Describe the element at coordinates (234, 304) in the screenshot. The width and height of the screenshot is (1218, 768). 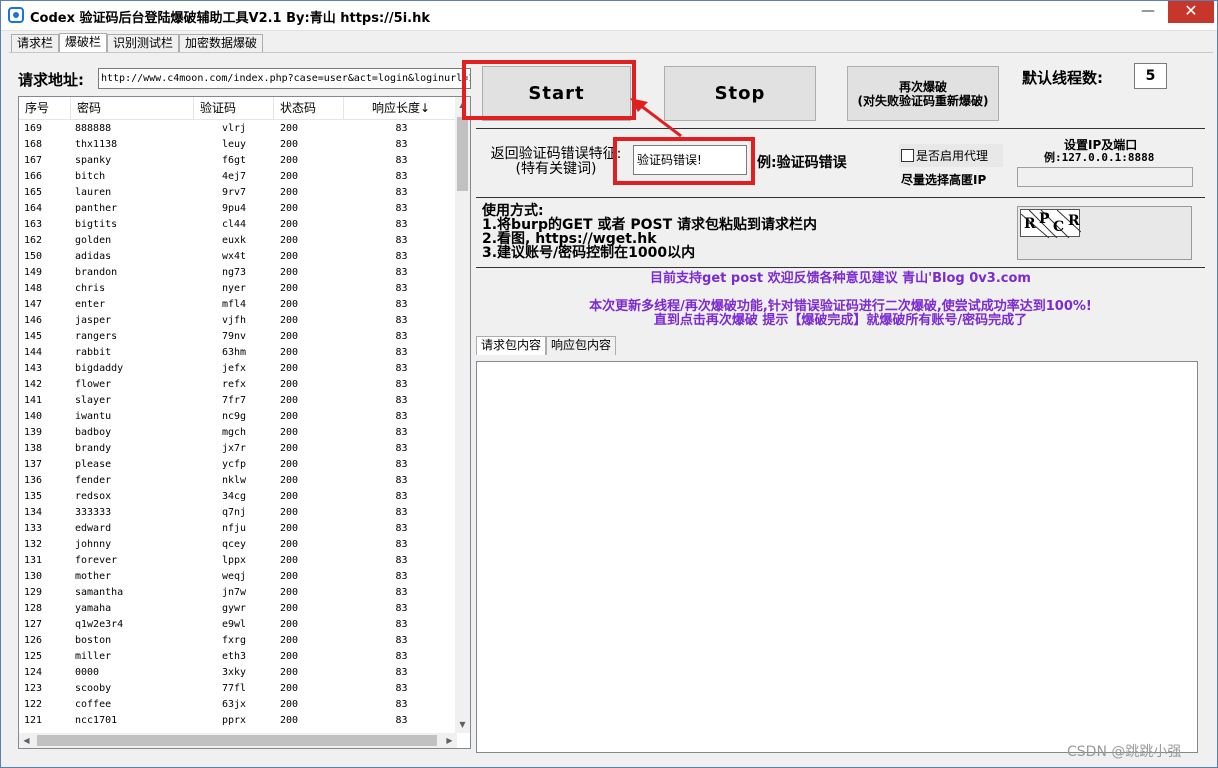
I see `cell-captcha: mfl4` at that location.